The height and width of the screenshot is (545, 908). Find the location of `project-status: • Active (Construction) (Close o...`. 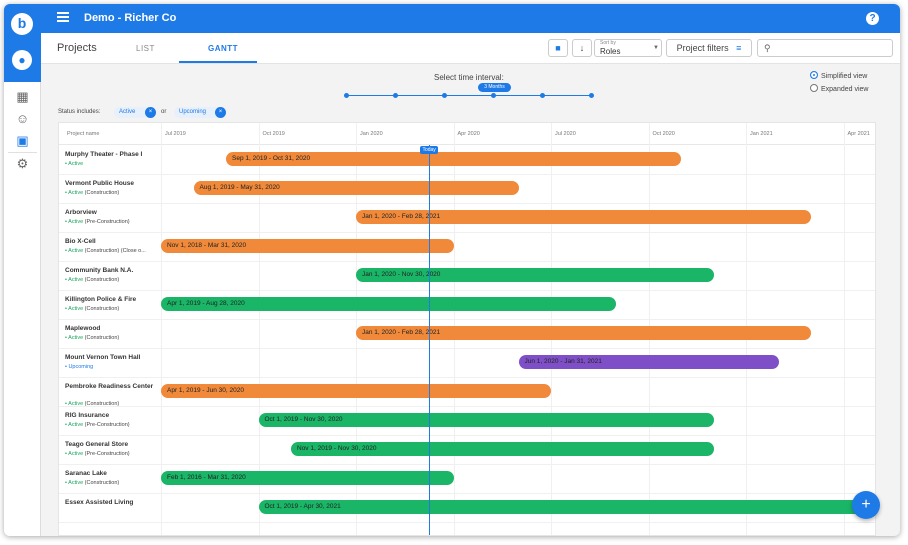

project-status: • Active (Construction) (Close o... is located at coordinates (105, 251).